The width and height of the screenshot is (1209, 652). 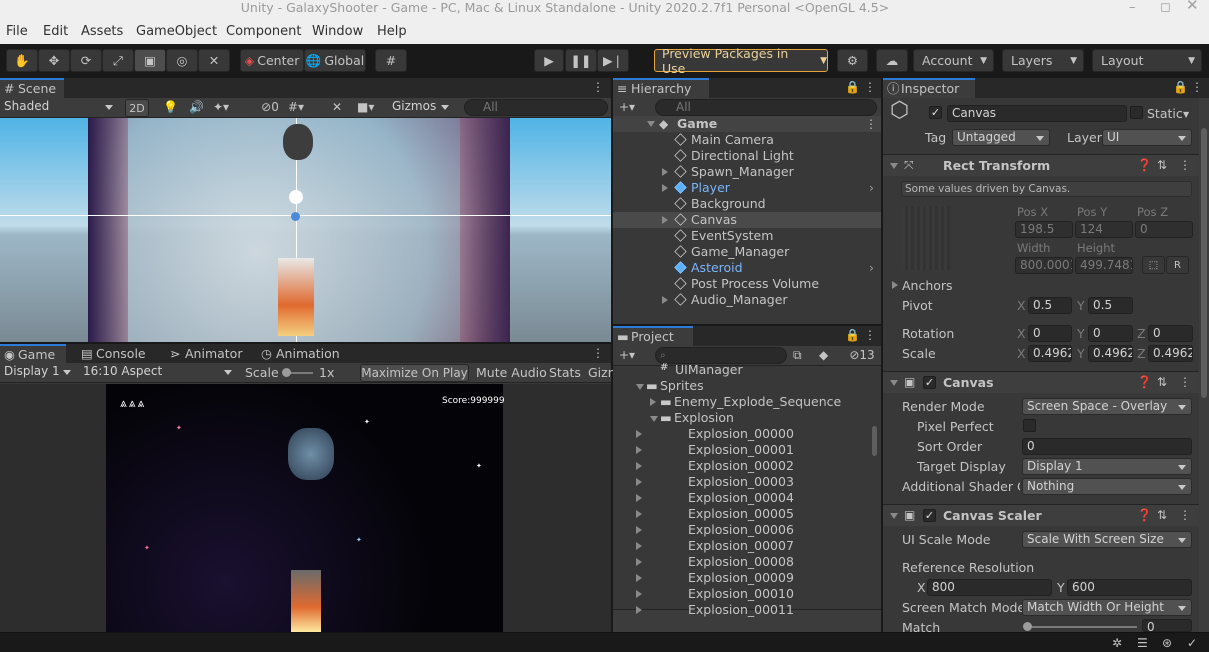 What do you see at coordinates (295, 216) in the screenshot?
I see `pivot-handle` at bounding box center [295, 216].